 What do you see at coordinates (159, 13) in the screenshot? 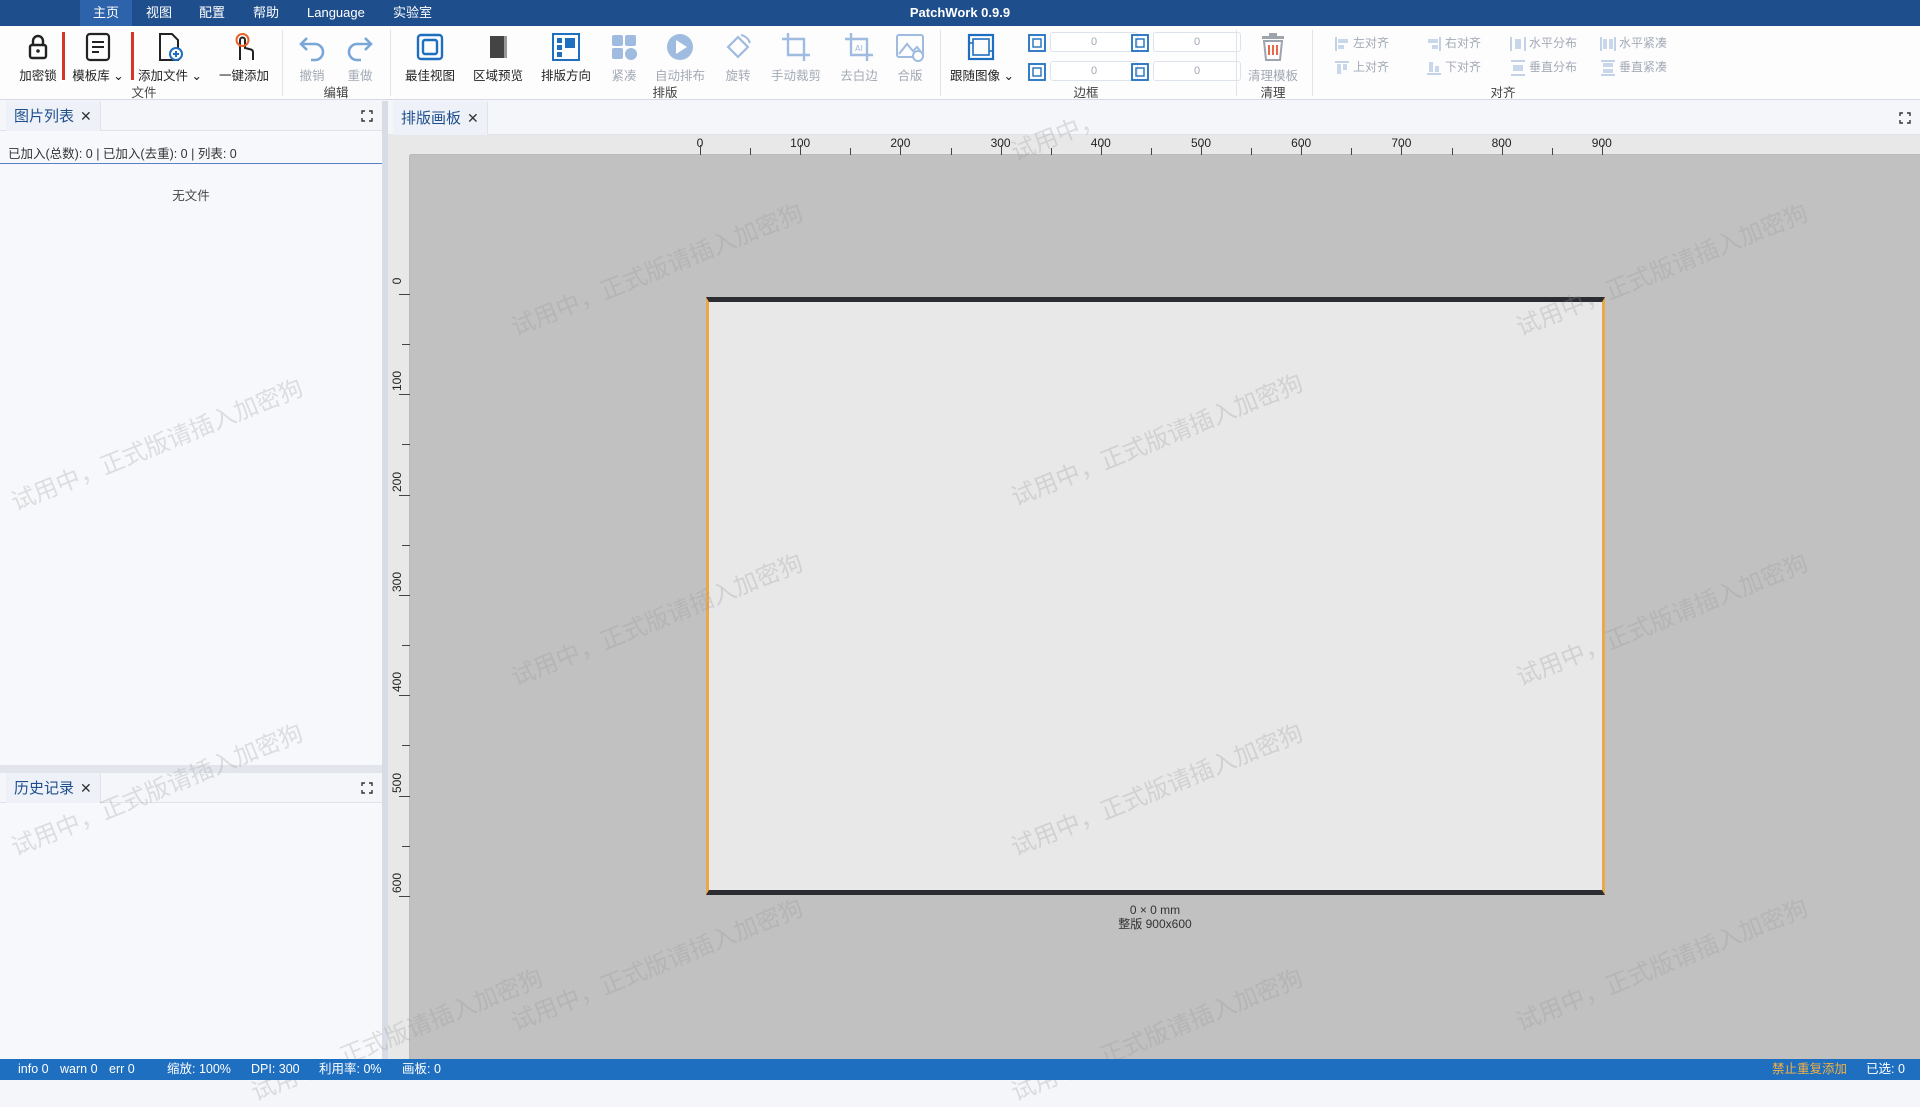
I see `menu-view: 视图` at bounding box center [159, 13].